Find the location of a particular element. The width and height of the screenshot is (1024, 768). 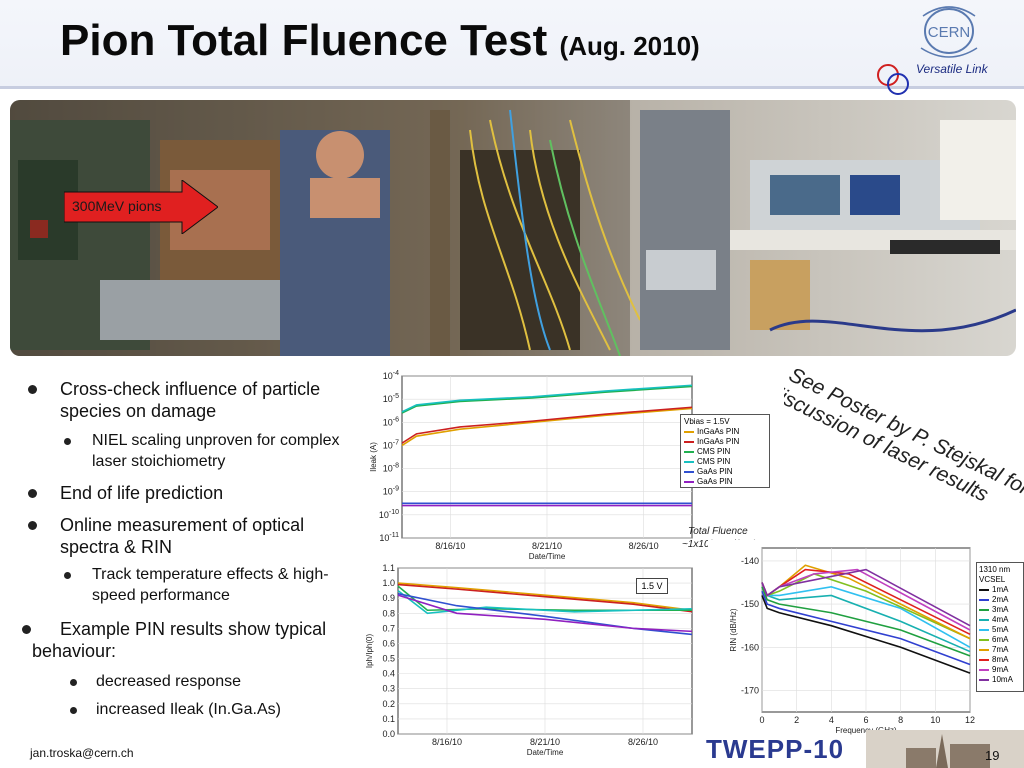

tick-label: 10-9 is located at coordinates (391, 491).